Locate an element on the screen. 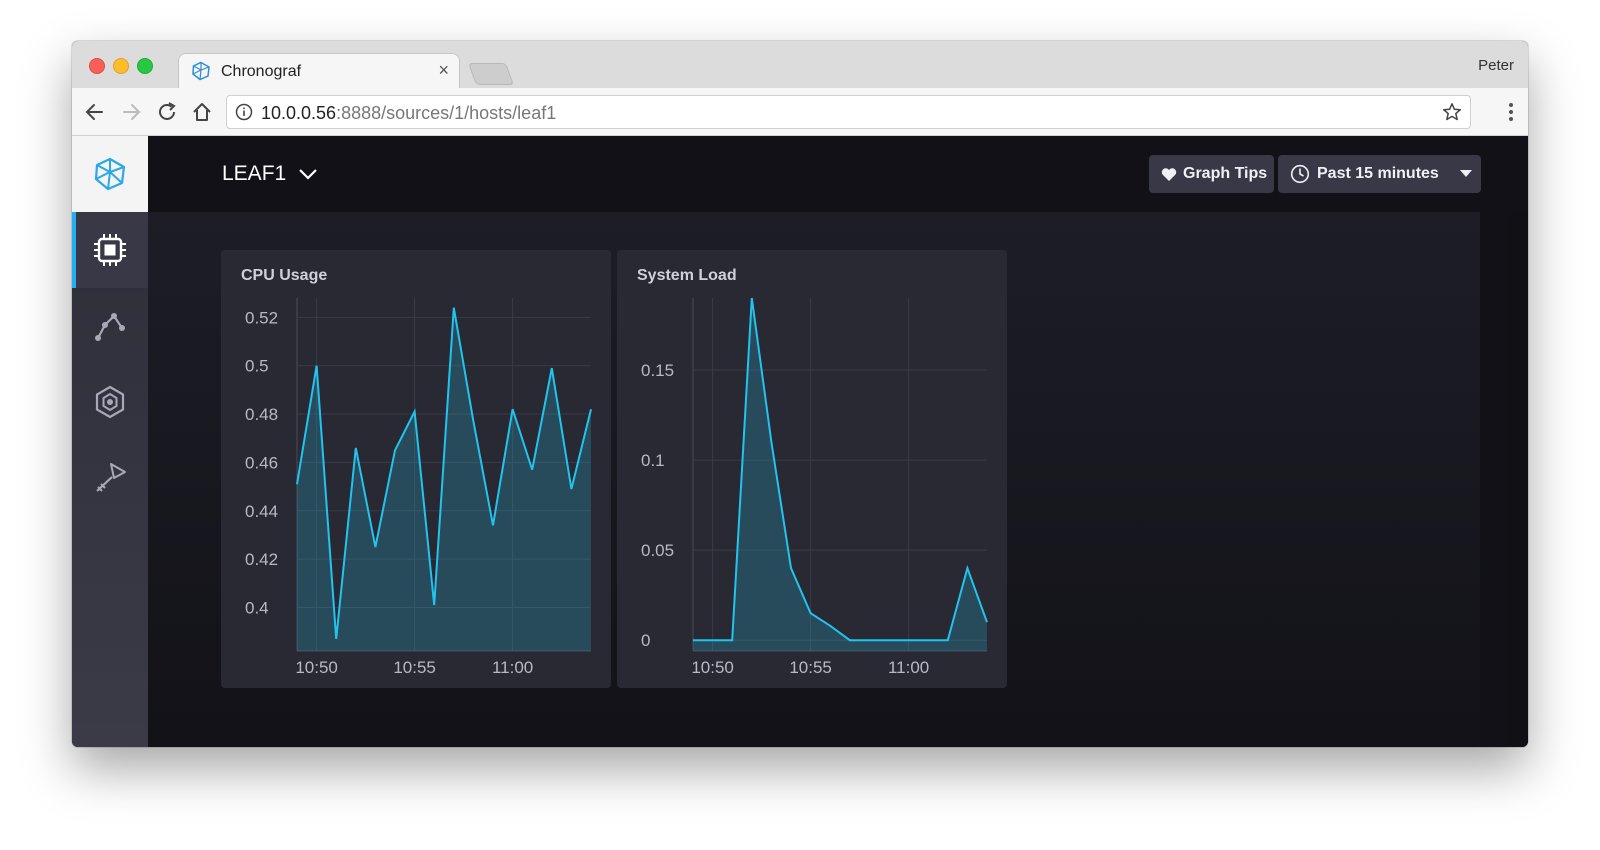 This screenshot has height=850, width=1600. y-tick-label: 0.46 is located at coordinates (261, 462).